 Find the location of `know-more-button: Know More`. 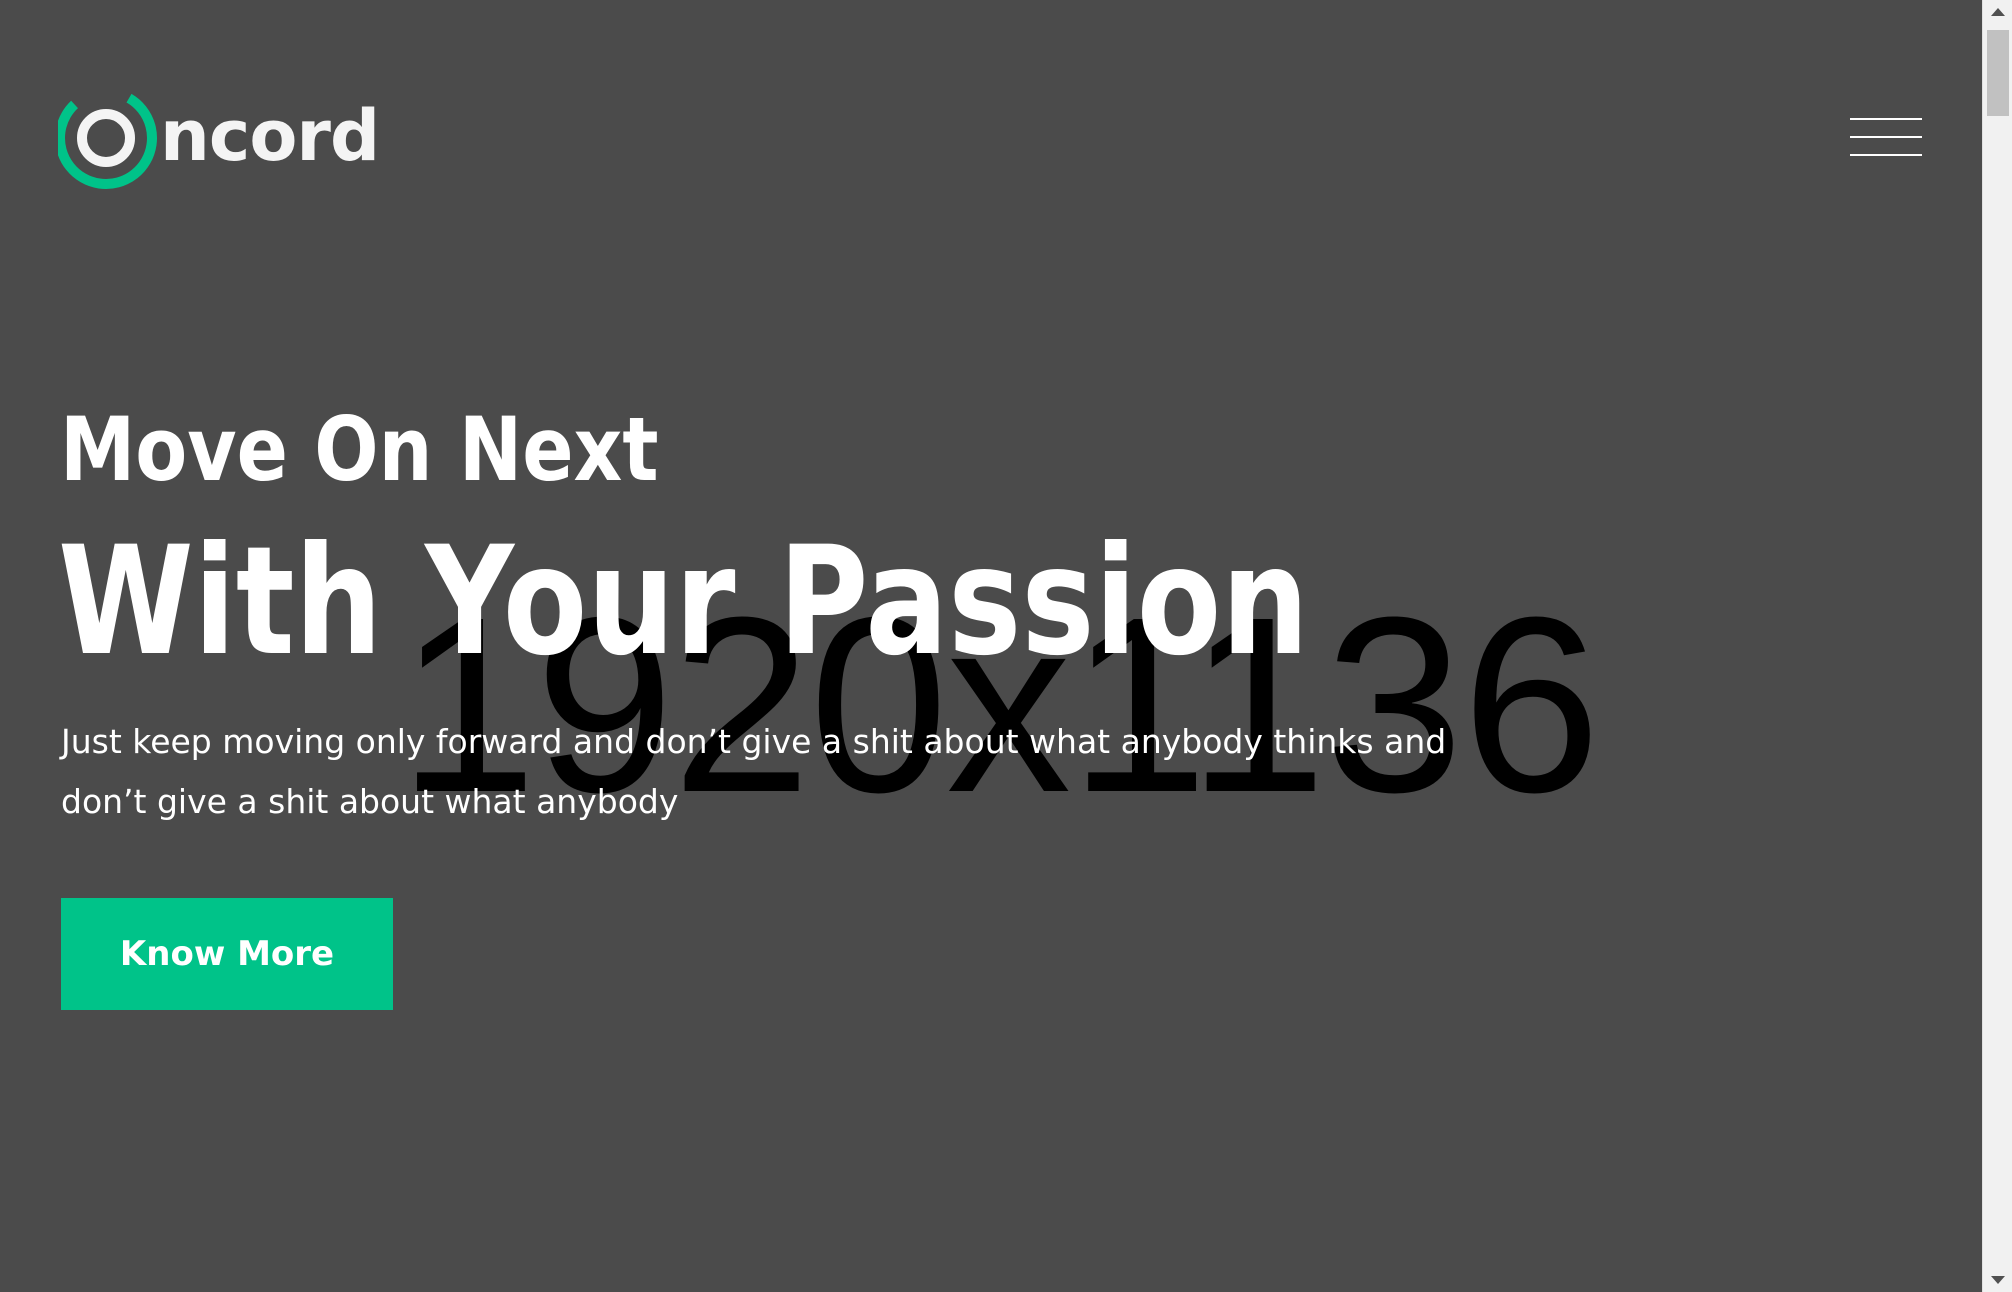

know-more-button: Know More is located at coordinates (227, 954).